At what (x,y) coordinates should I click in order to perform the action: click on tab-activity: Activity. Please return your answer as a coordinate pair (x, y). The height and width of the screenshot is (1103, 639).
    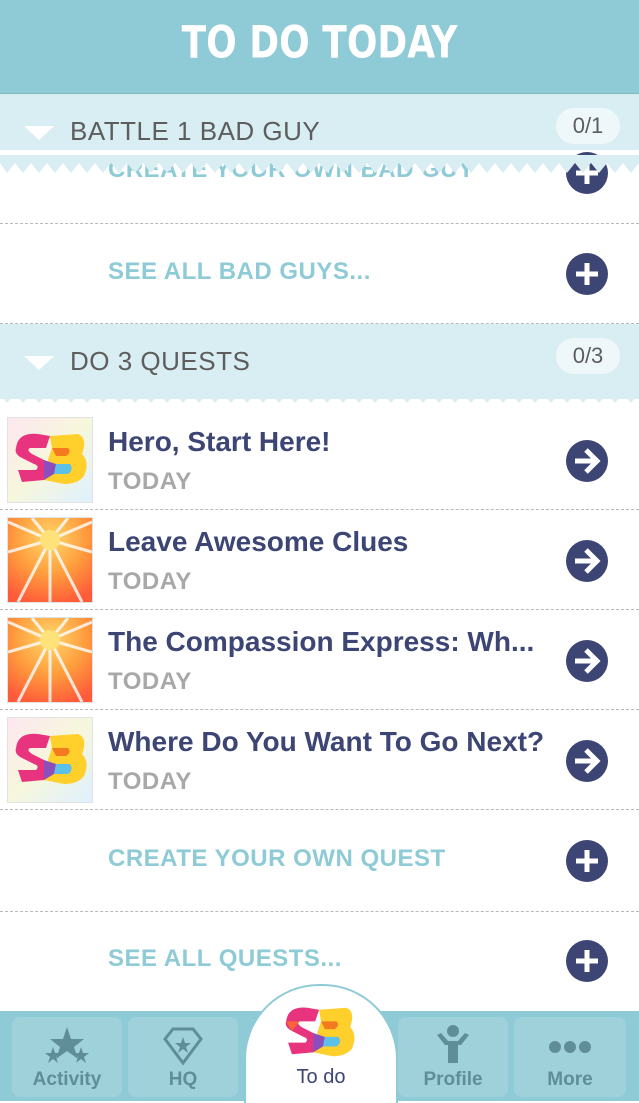
    Looking at the image, I should click on (67, 1057).